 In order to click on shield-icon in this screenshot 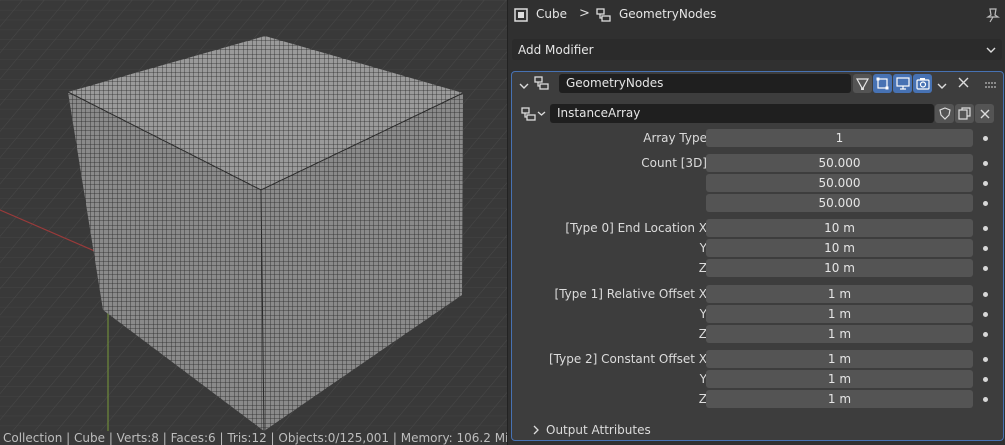, I will do `click(944, 113)`.